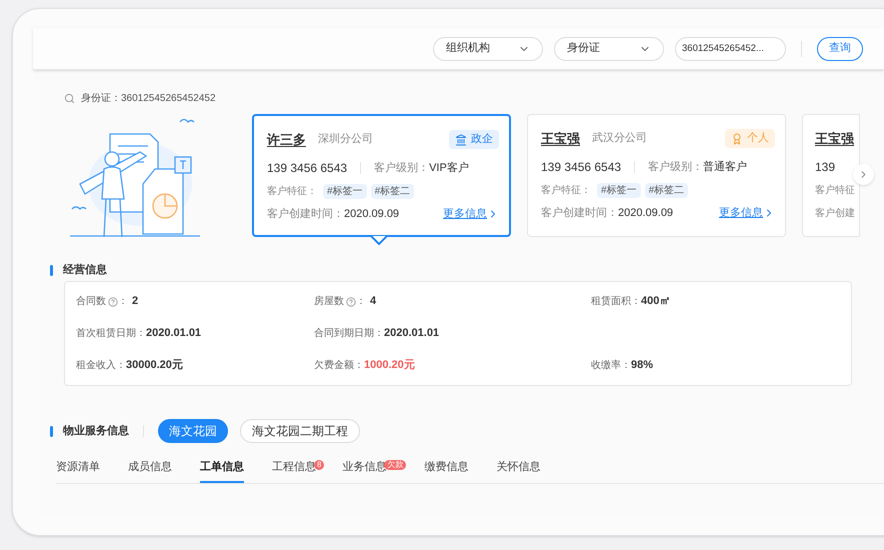  What do you see at coordinates (655, 302) in the screenshot?
I see `metric-value: 400㎡` at bounding box center [655, 302].